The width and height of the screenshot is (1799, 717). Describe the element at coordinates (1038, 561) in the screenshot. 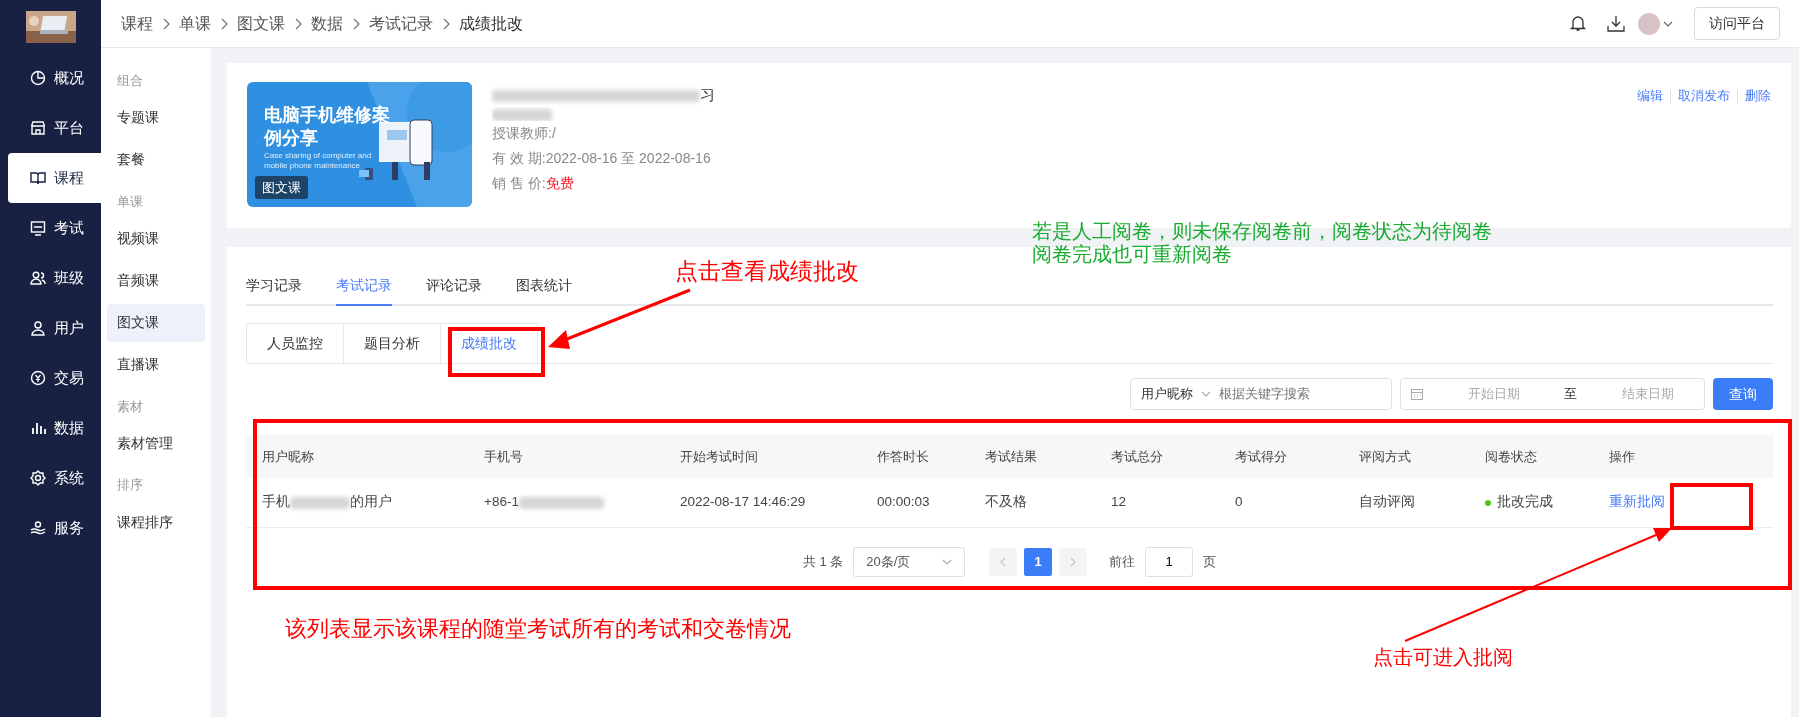

I see `page-button: 1` at that location.